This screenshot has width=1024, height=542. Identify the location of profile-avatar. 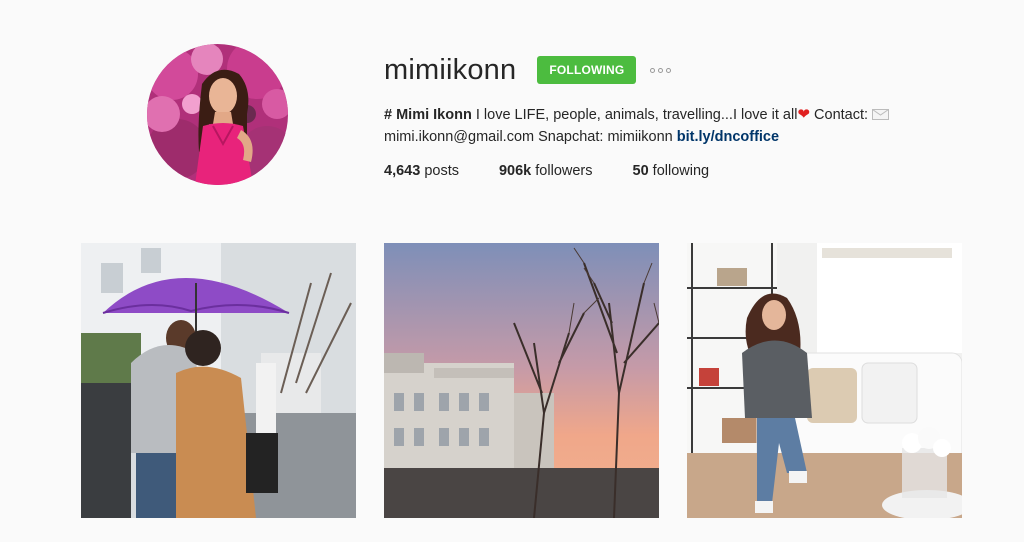
(217, 114).